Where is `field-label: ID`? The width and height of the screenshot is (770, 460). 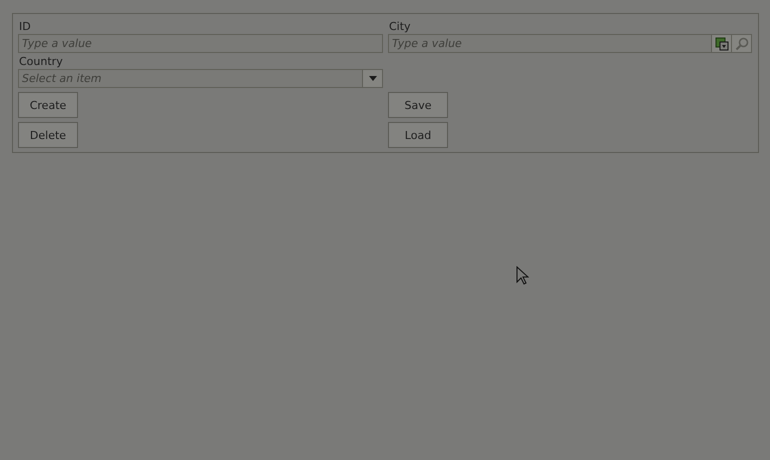 field-label: ID is located at coordinates (25, 27).